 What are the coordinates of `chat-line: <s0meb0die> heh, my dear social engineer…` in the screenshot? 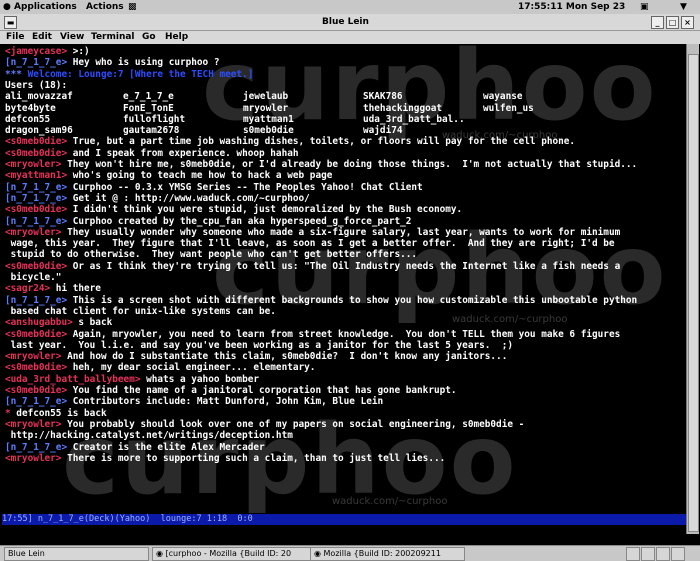 It's located at (160, 367).